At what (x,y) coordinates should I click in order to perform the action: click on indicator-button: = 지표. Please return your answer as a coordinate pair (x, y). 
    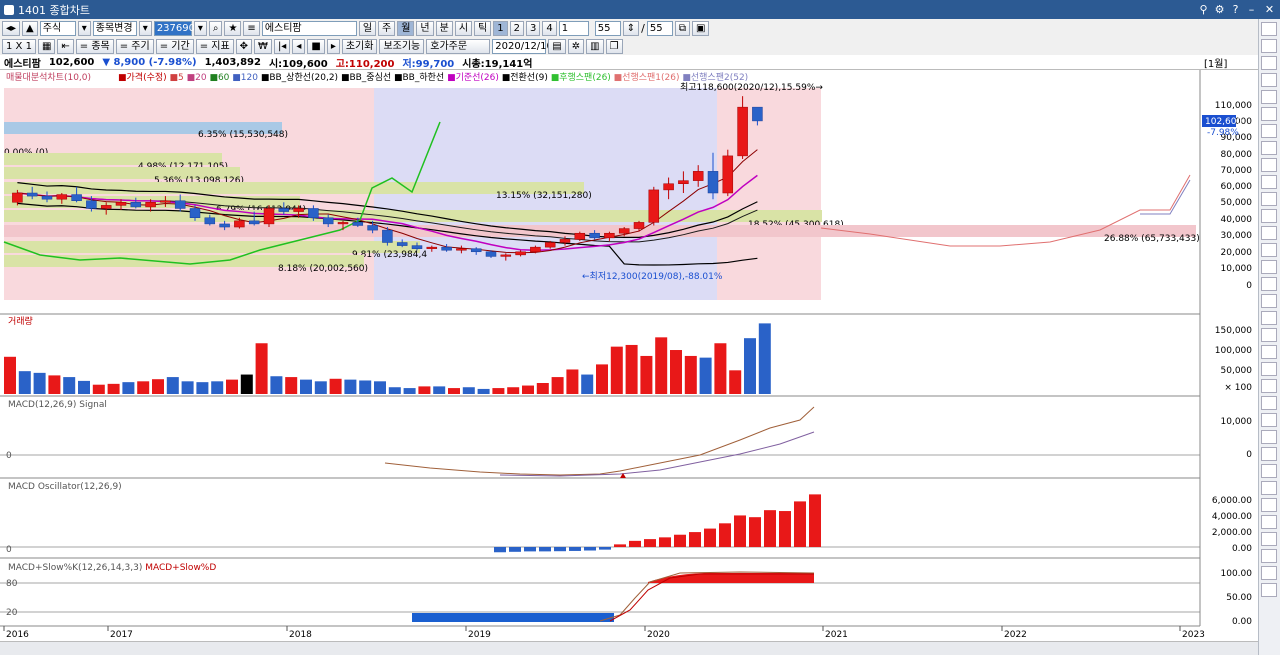
    Looking at the image, I should click on (214, 46).